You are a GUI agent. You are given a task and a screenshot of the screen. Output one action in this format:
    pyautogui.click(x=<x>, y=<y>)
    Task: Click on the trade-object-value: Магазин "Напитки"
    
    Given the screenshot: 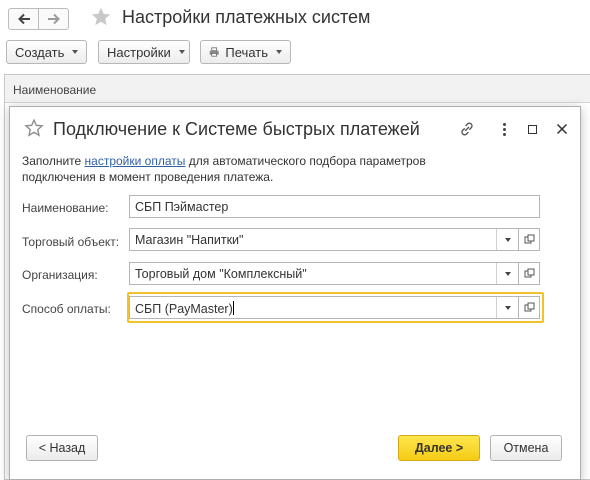 What is the action you would take?
    pyautogui.click(x=189, y=240)
    